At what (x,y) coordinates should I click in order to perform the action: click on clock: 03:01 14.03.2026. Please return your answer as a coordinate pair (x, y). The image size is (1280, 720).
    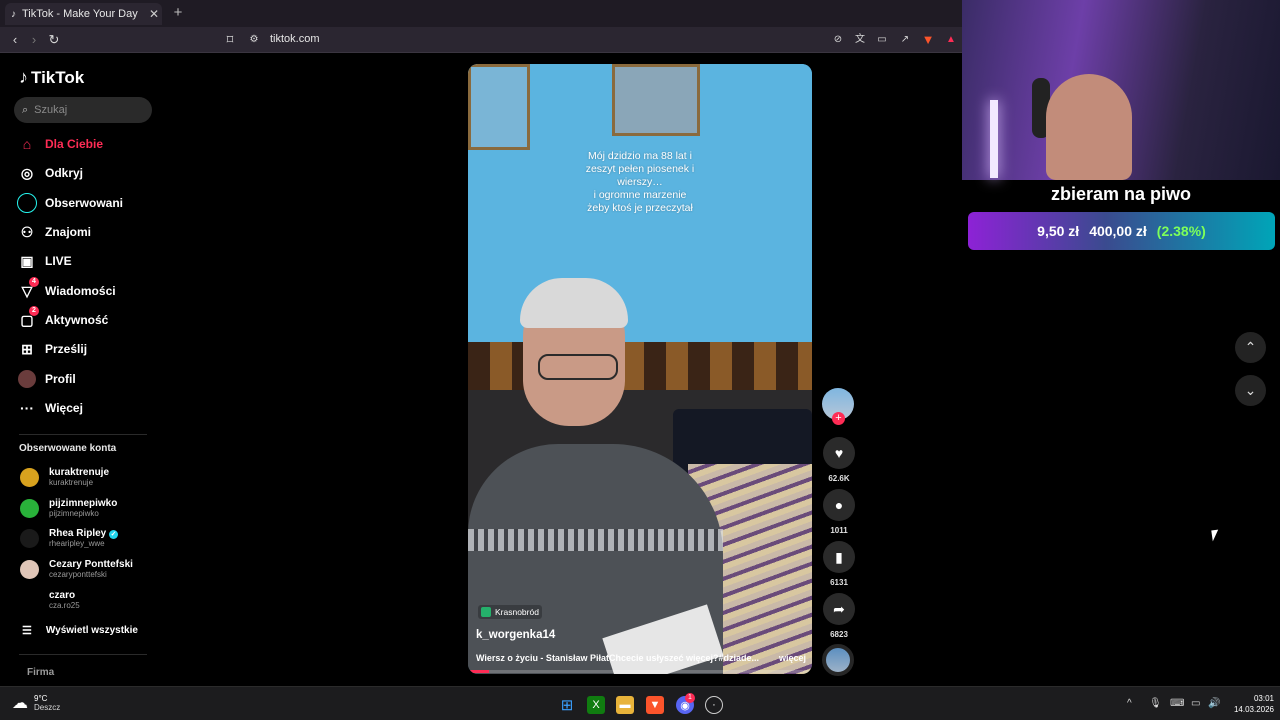
    Looking at the image, I should click on (1249, 704).